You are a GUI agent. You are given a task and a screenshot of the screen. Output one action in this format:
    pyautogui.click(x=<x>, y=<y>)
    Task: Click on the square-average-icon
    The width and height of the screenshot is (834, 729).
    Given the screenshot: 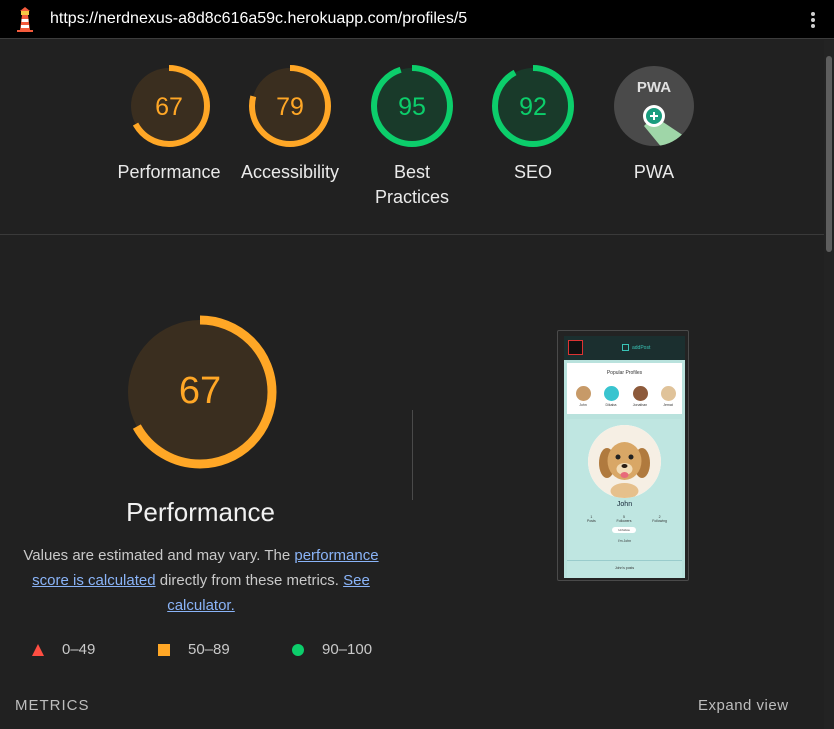 What is the action you would take?
    pyautogui.click(x=164, y=649)
    